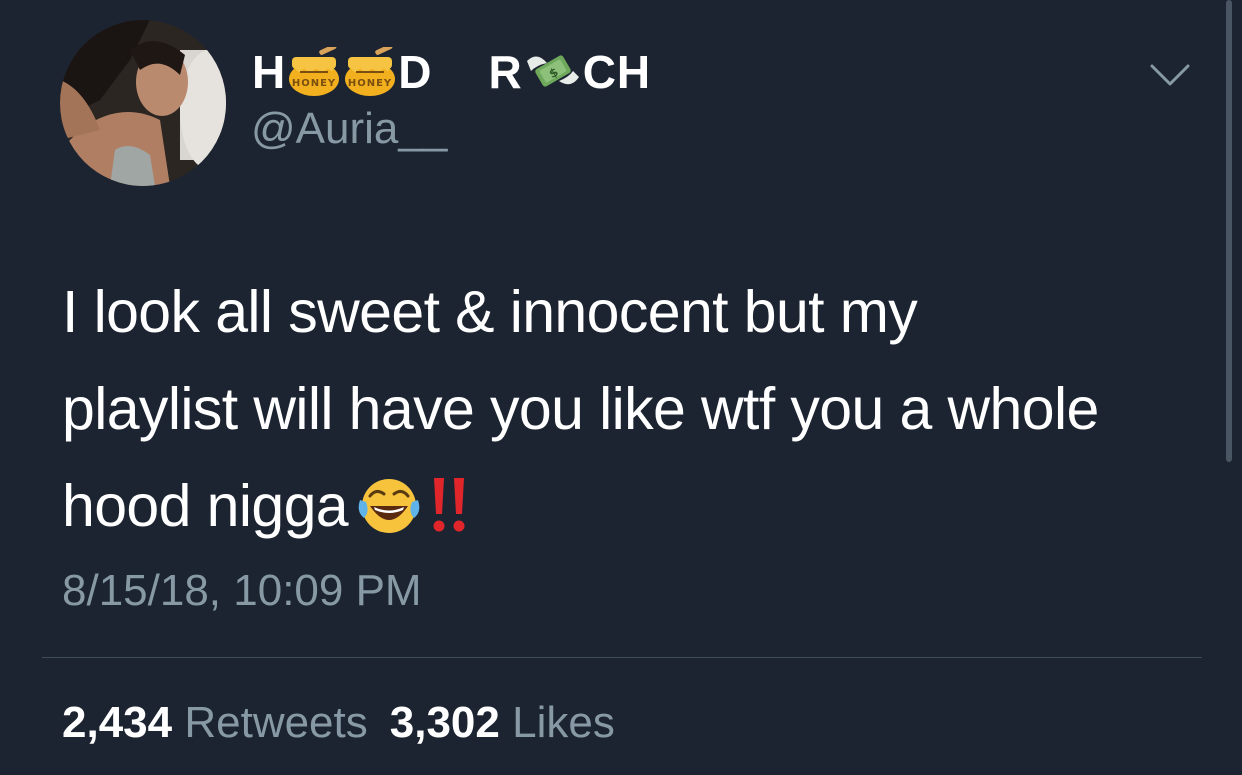  What do you see at coordinates (389, 506) in the screenshot?
I see `face-with-tears-of-joy-icon` at bounding box center [389, 506].